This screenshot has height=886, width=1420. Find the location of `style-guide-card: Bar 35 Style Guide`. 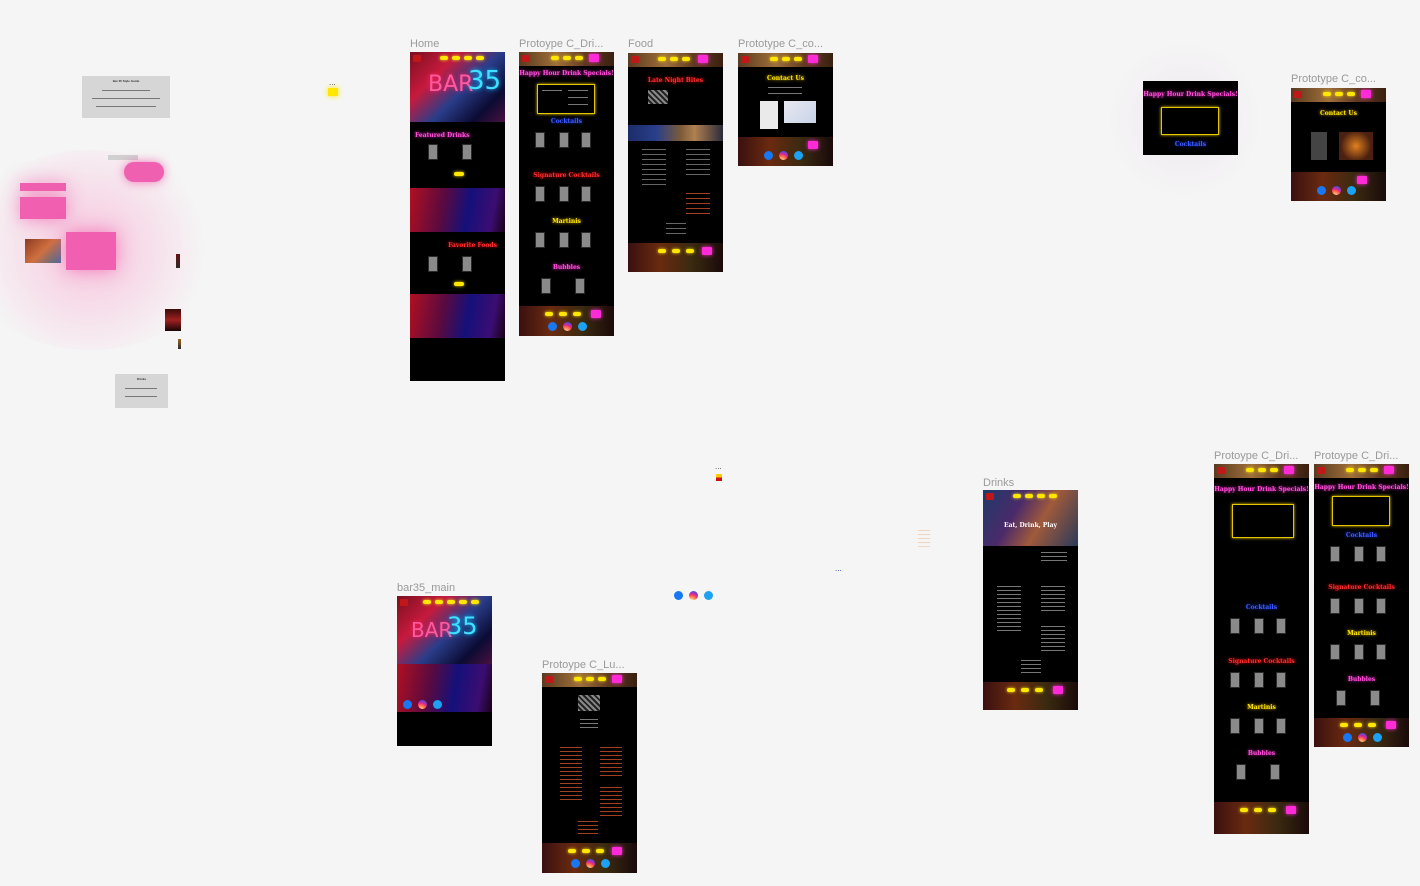

style-guide-card: Bar 35 Style Guide is located at coordinates (126, 97).